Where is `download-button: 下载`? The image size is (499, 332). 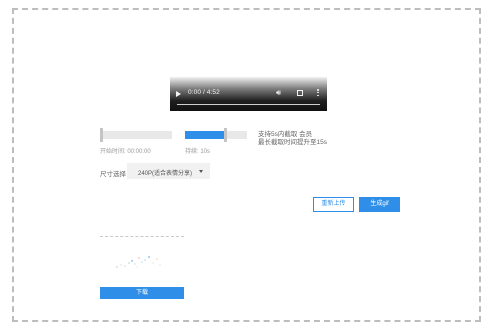 download-button: 下载 is located at coordinates (142, 293).